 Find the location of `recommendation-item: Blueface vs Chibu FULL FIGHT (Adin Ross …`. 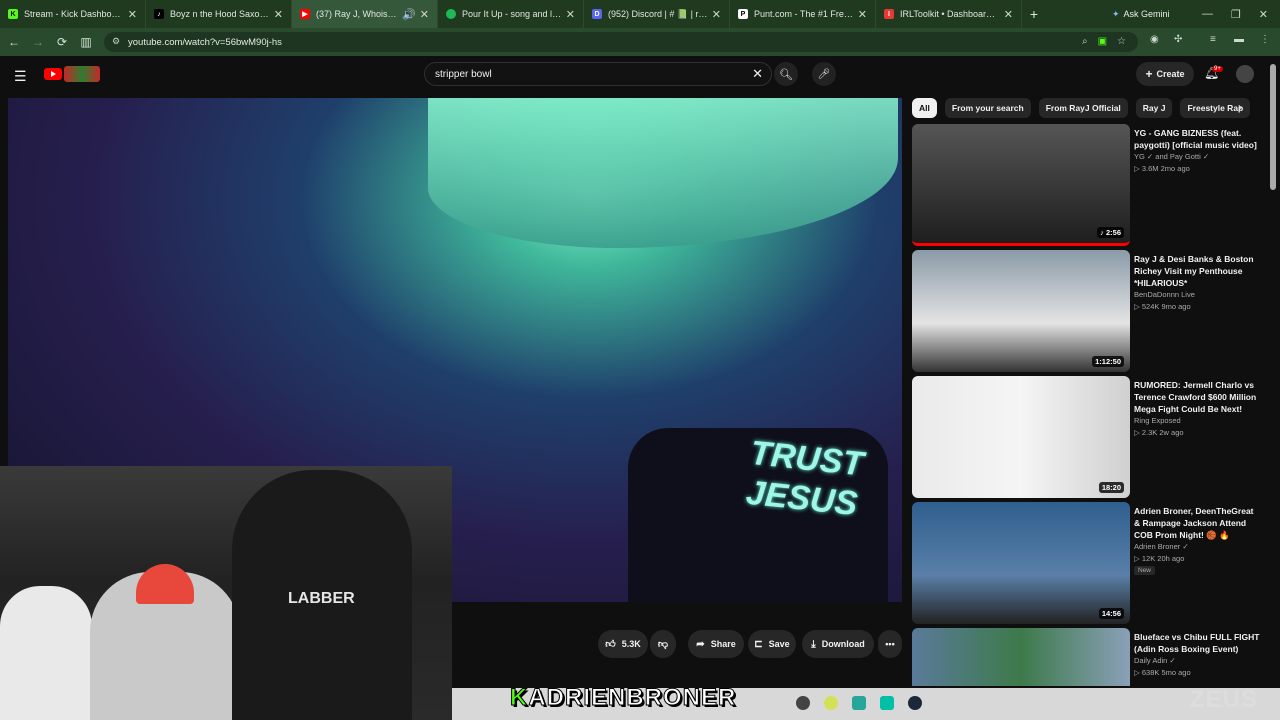

recommendation-item: Blueface vs Chibu FULL FIGHT (Adin Ross … is located at coordinates (1092, 657).